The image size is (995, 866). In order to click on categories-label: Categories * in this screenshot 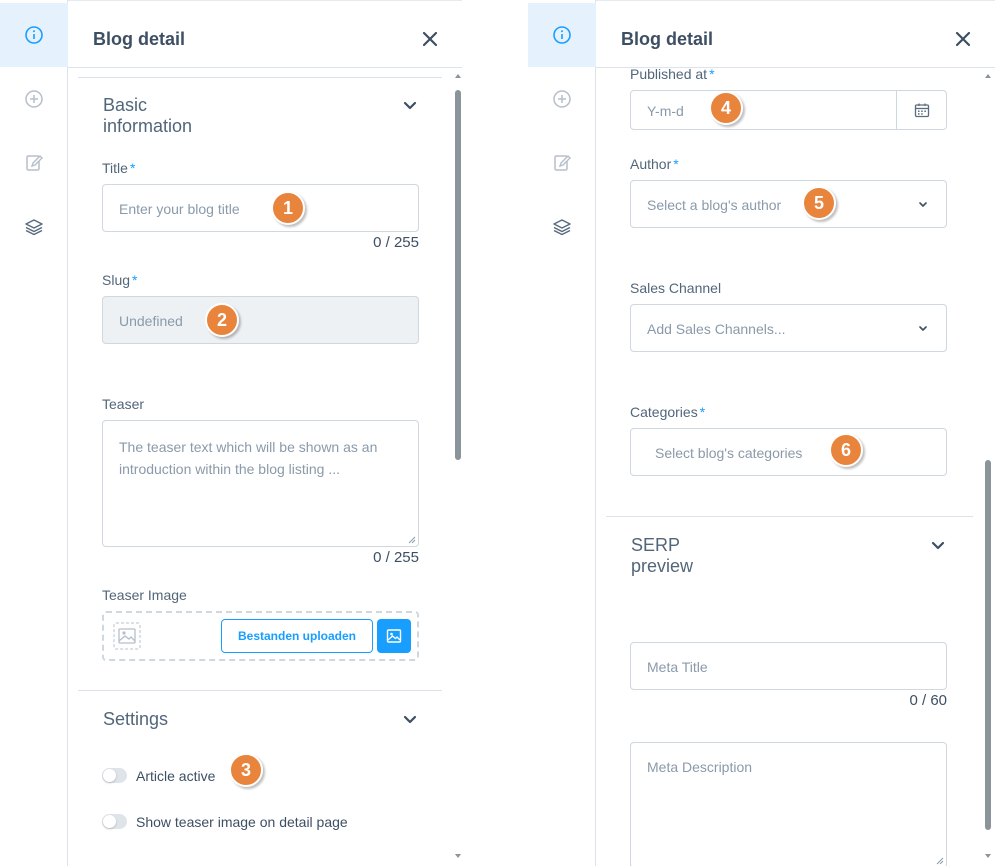, I will do `click(668, 412)`.